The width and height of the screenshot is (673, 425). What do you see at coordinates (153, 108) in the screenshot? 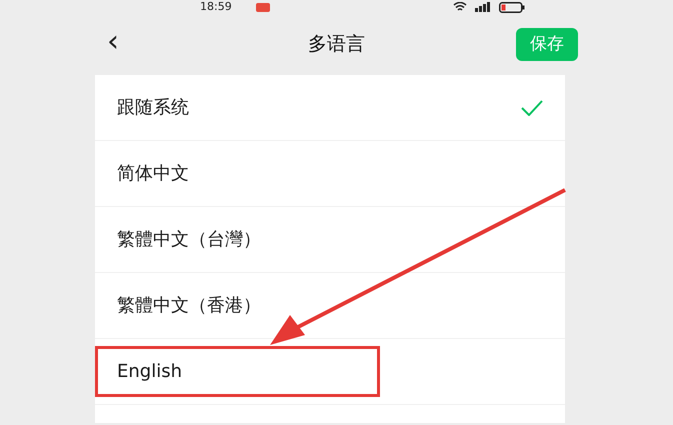
I see `language-label: 跟随系统` at bounding box center [153, 108].